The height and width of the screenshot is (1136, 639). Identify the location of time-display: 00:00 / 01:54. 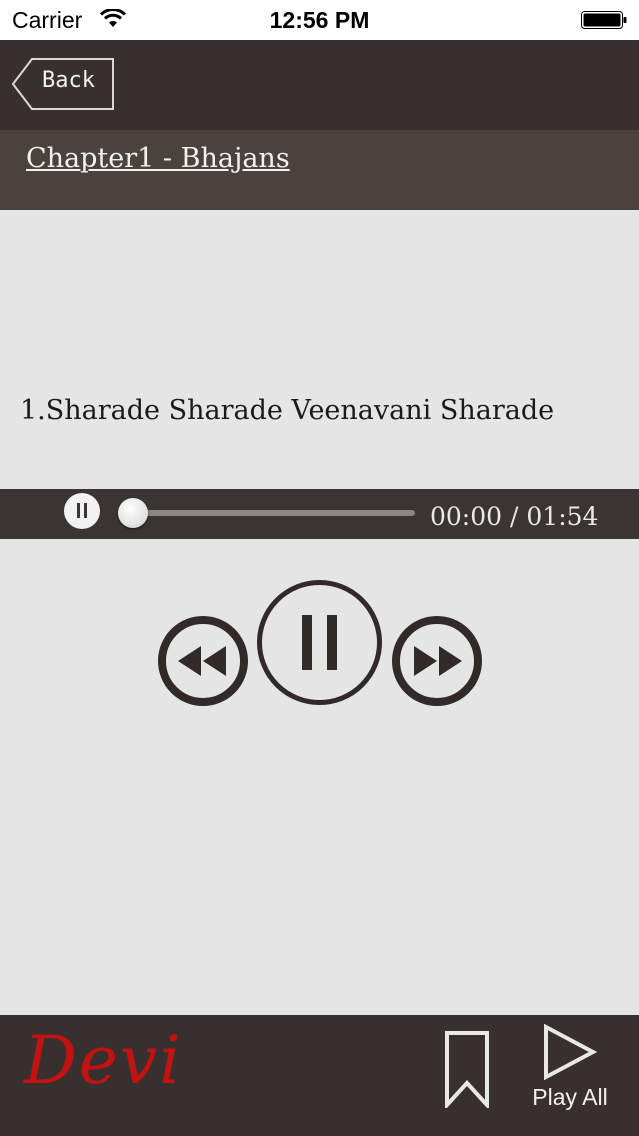
(514, 516).